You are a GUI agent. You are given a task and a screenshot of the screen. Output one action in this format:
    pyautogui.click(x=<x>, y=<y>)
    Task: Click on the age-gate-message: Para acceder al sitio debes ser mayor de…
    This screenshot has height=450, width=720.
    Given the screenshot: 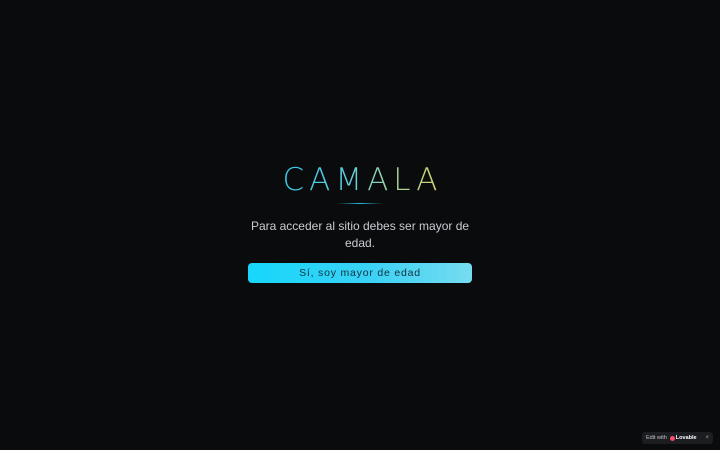 What is the action you would take?
    pyautogui.click(x=360, y=234)
    